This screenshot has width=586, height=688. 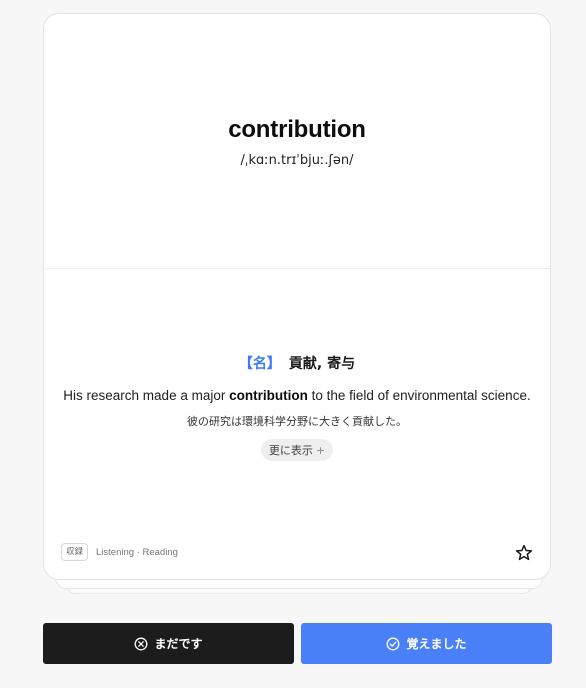 I want to click on favorite-star-icon, so click(x=524, y=553).